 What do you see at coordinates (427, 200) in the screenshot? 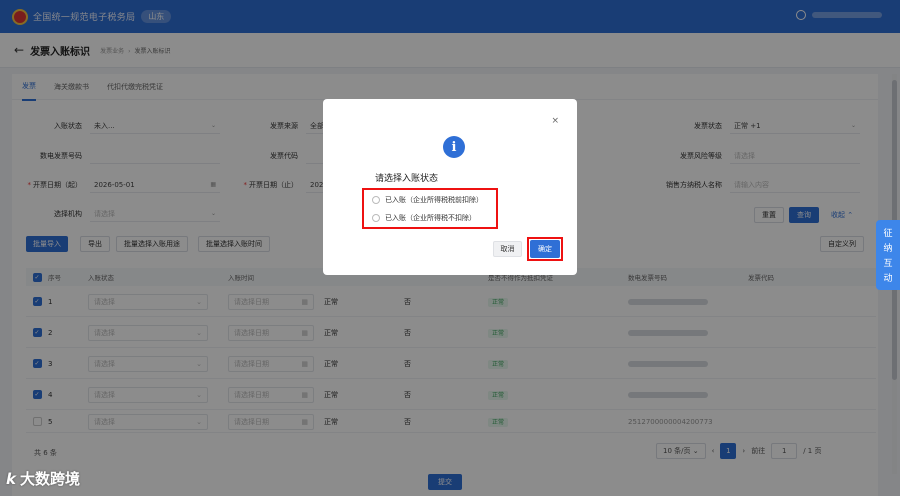
I see `option-deduct: 已入账（企业所得税税前扣除）` at bounding box center [427, 200].